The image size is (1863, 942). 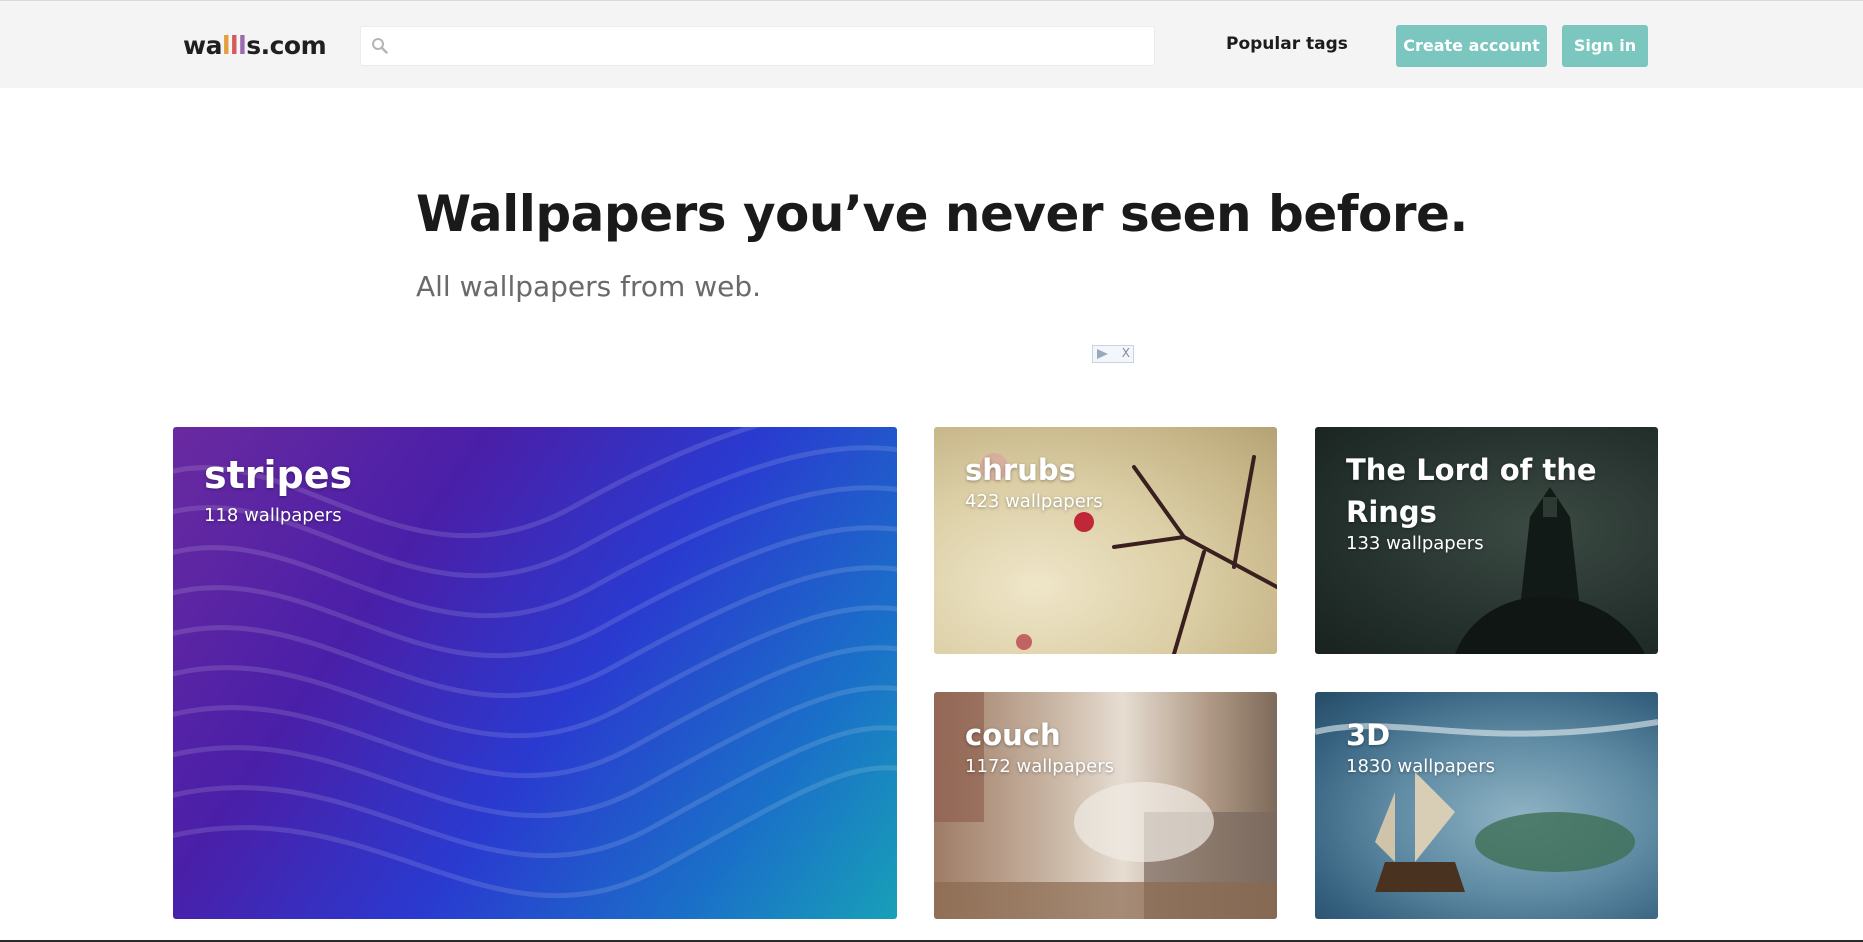 I want to click on tag-count: 1830 wallpapers, so click(x=1421, y=766).